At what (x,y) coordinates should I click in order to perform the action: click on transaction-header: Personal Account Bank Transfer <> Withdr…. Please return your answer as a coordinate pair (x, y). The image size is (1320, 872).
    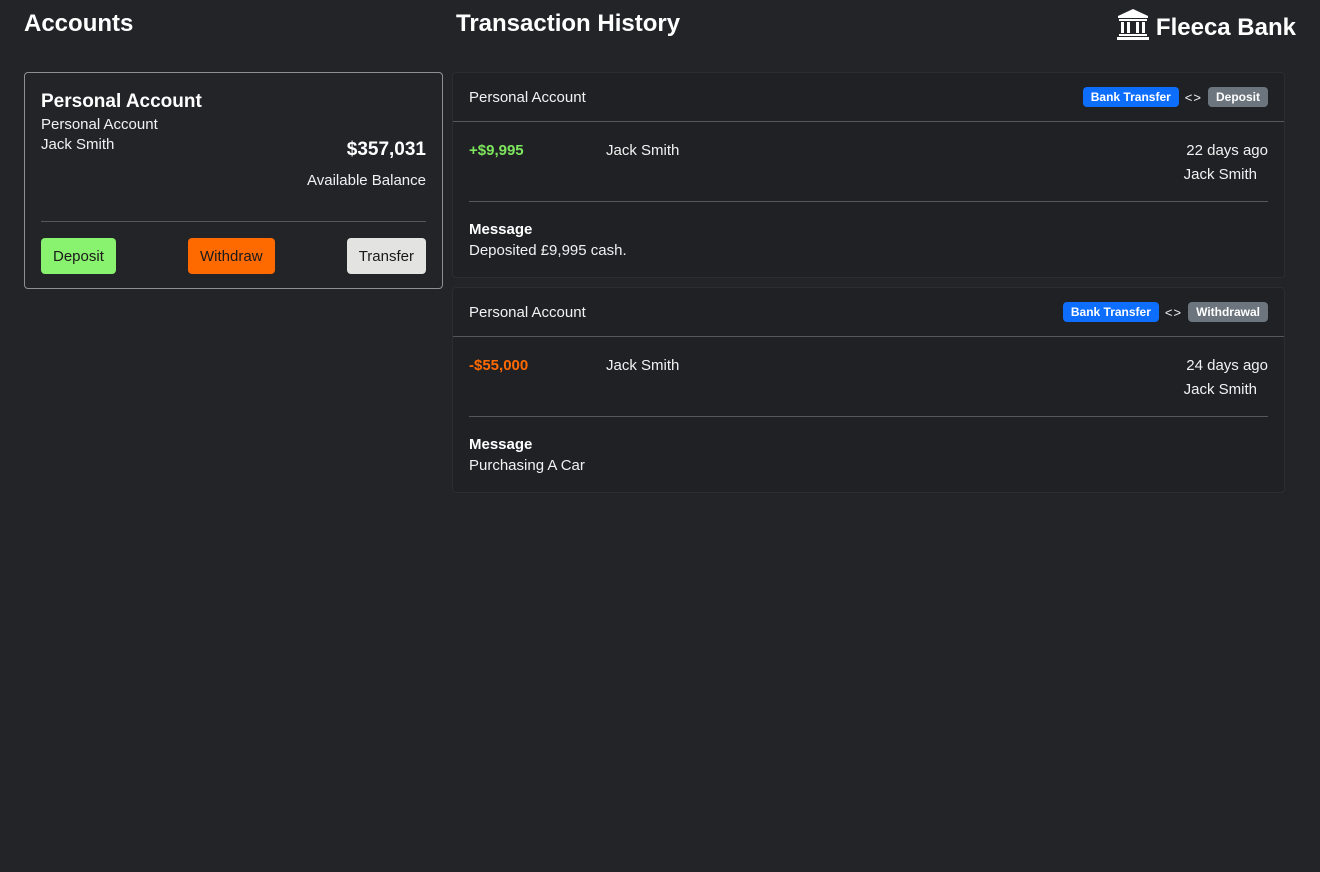
    Looking at the image, I should click on (868, 312).